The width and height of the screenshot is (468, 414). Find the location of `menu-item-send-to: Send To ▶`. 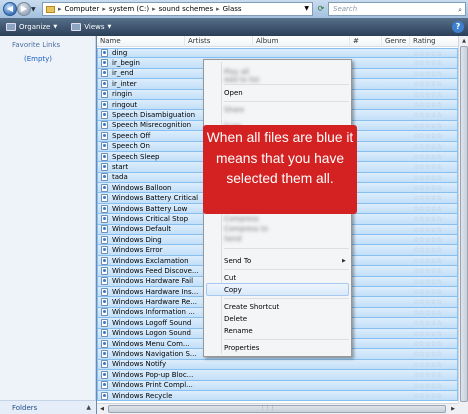

menu-item-send-to: Send To ▶ is located at coordinates (285, 261).